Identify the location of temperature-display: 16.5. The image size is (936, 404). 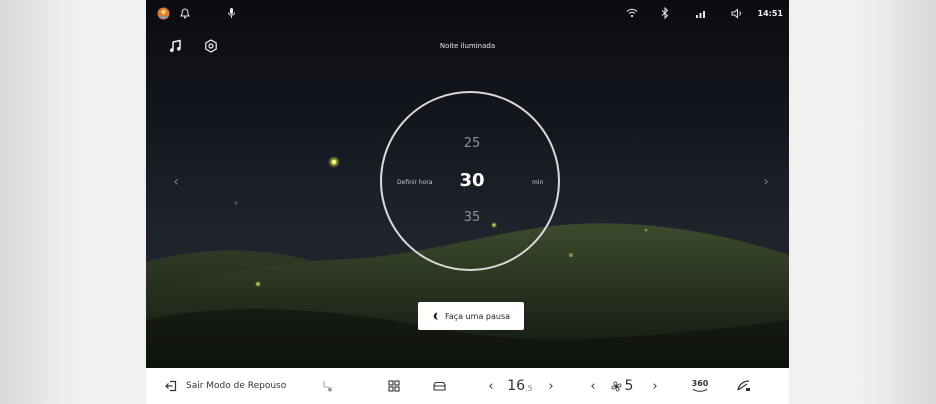
(520, 386).